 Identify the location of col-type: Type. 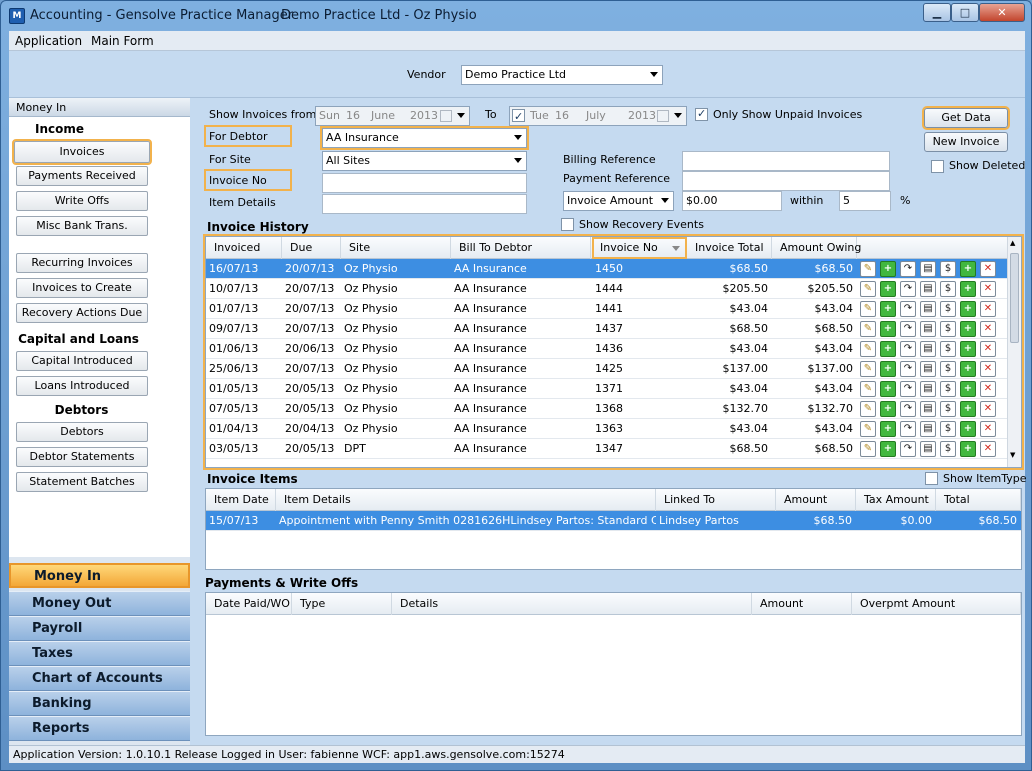
(342, 604).